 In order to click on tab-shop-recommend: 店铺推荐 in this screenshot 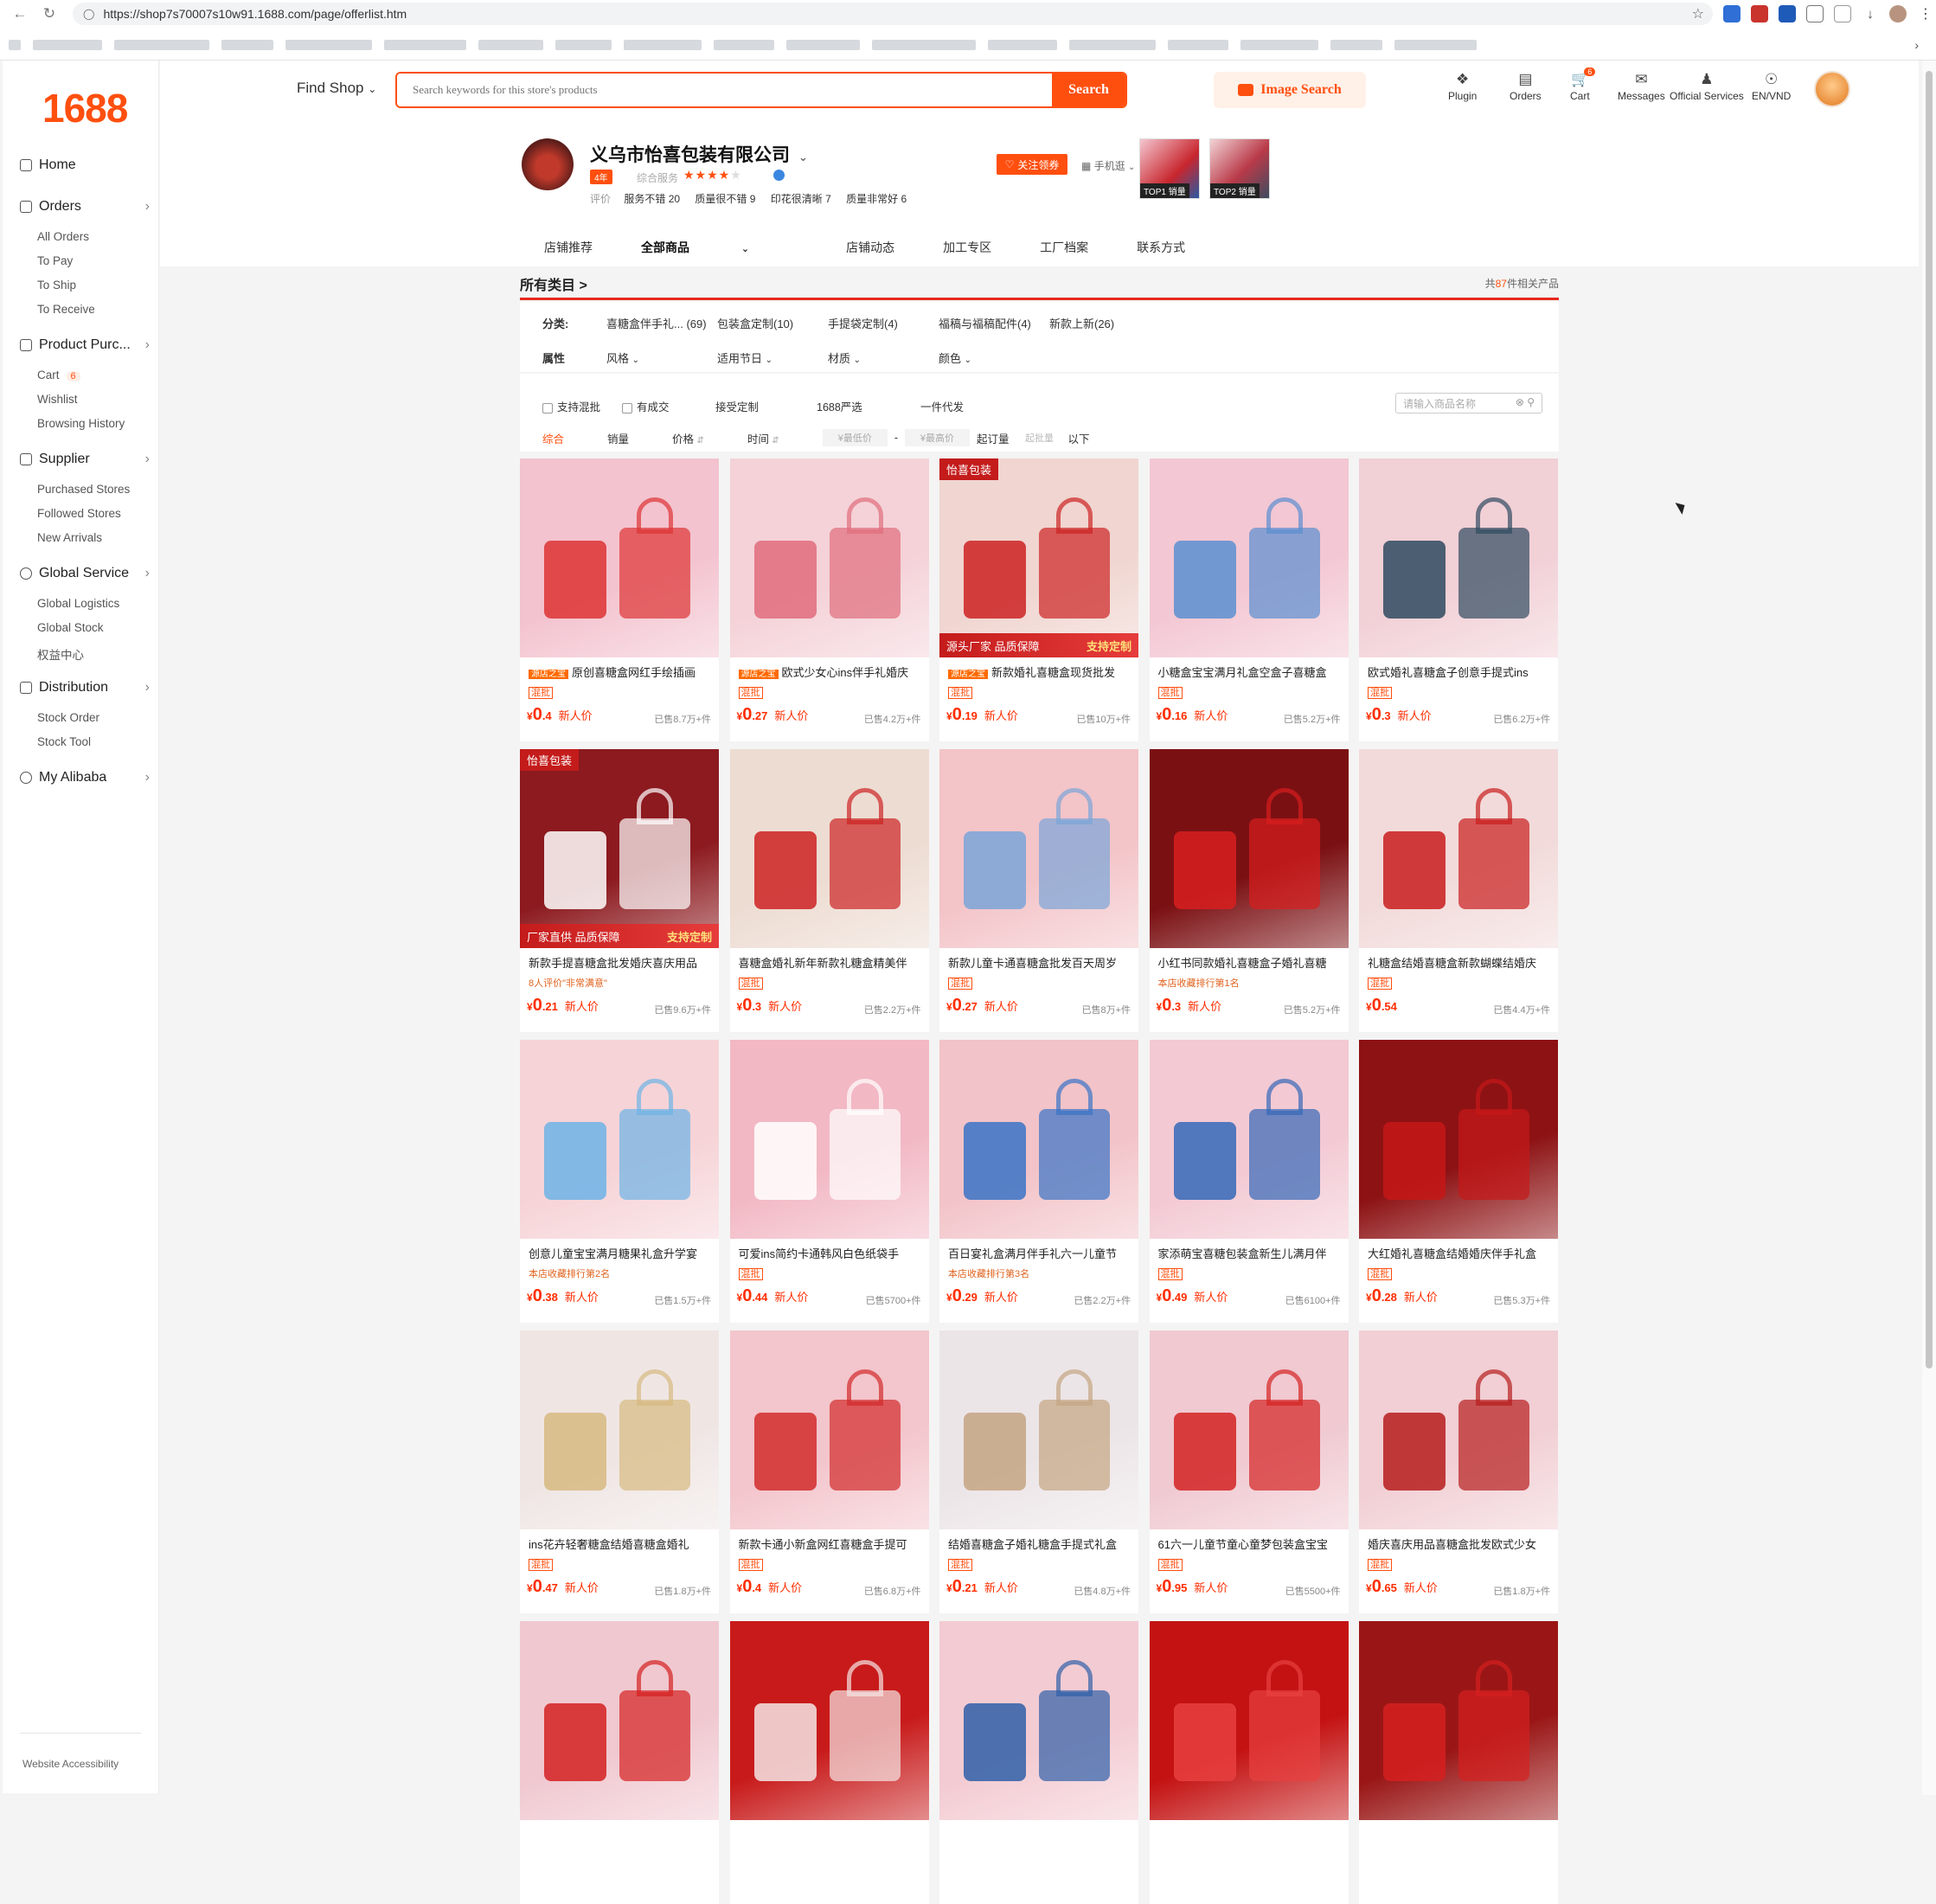, I will do `click(568, 247)`.